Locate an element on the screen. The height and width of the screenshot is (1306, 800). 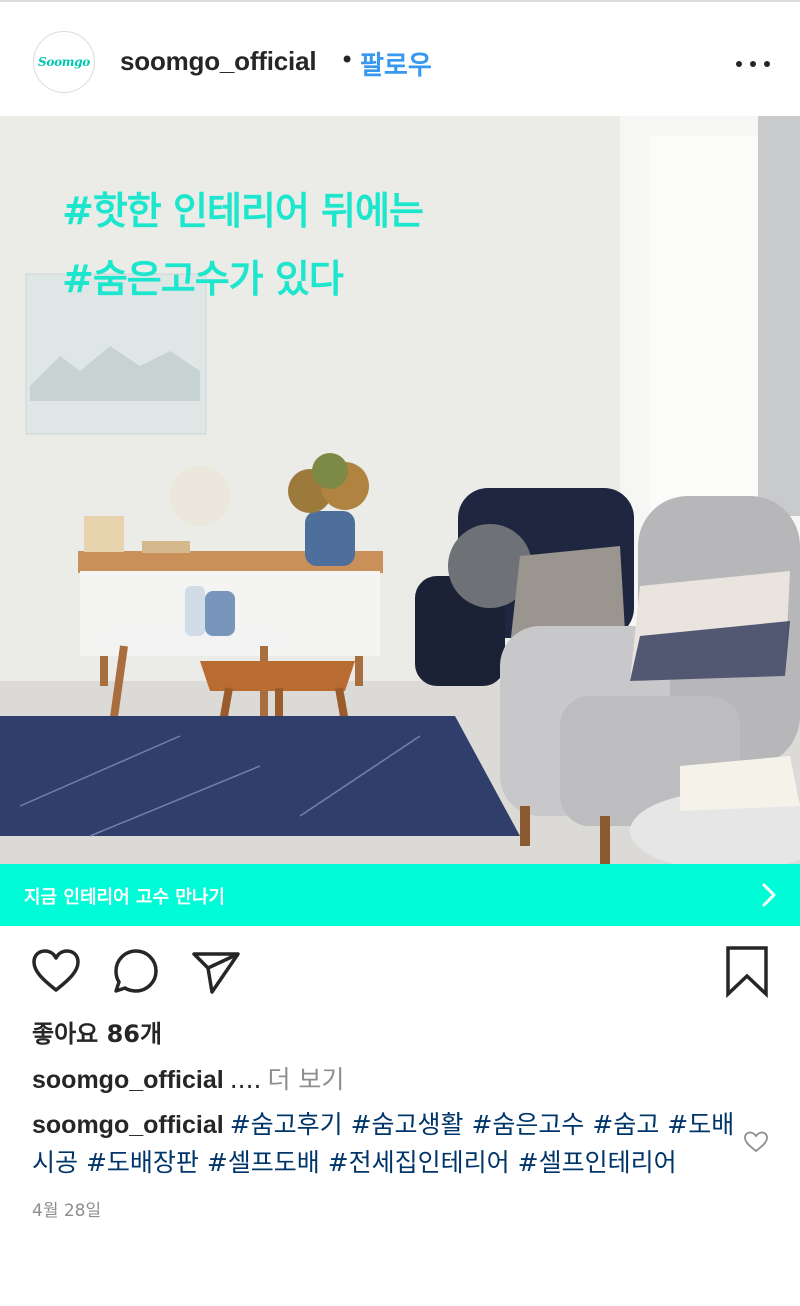
caption: soomgo_official.... 더 보기 is located at coordinates (188, 1080).